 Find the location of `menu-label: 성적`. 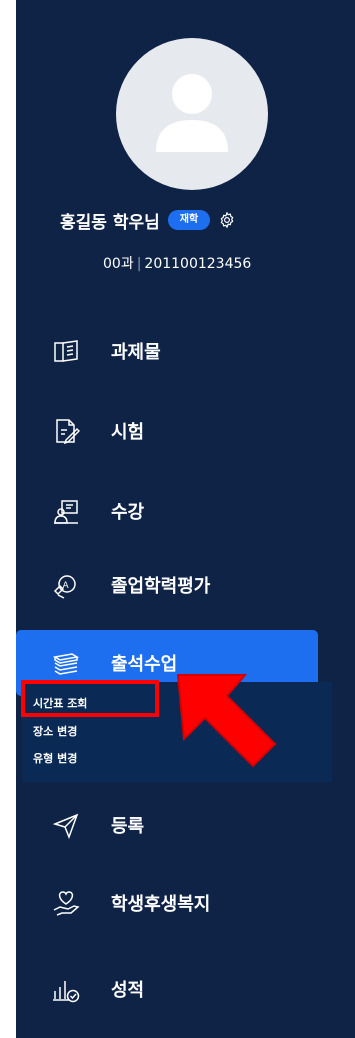

menu-label: 성적 is located at coordinates (128, 990).